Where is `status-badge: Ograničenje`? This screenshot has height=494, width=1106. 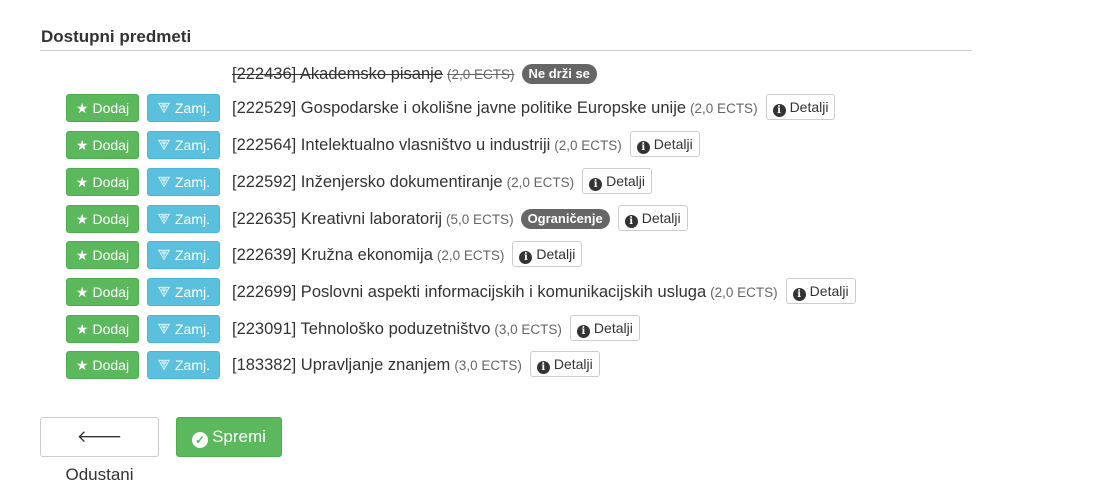 status-badge: Ograničenje is located at coordinates (565, 219).